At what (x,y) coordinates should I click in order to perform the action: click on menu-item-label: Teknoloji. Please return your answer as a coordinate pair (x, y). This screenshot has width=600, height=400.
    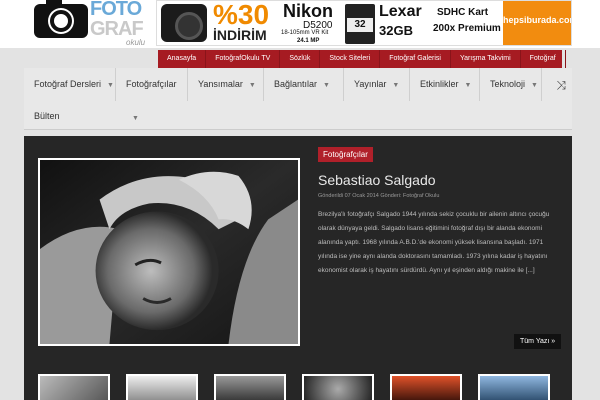
    Looking at the image, I should click on (508, 84).